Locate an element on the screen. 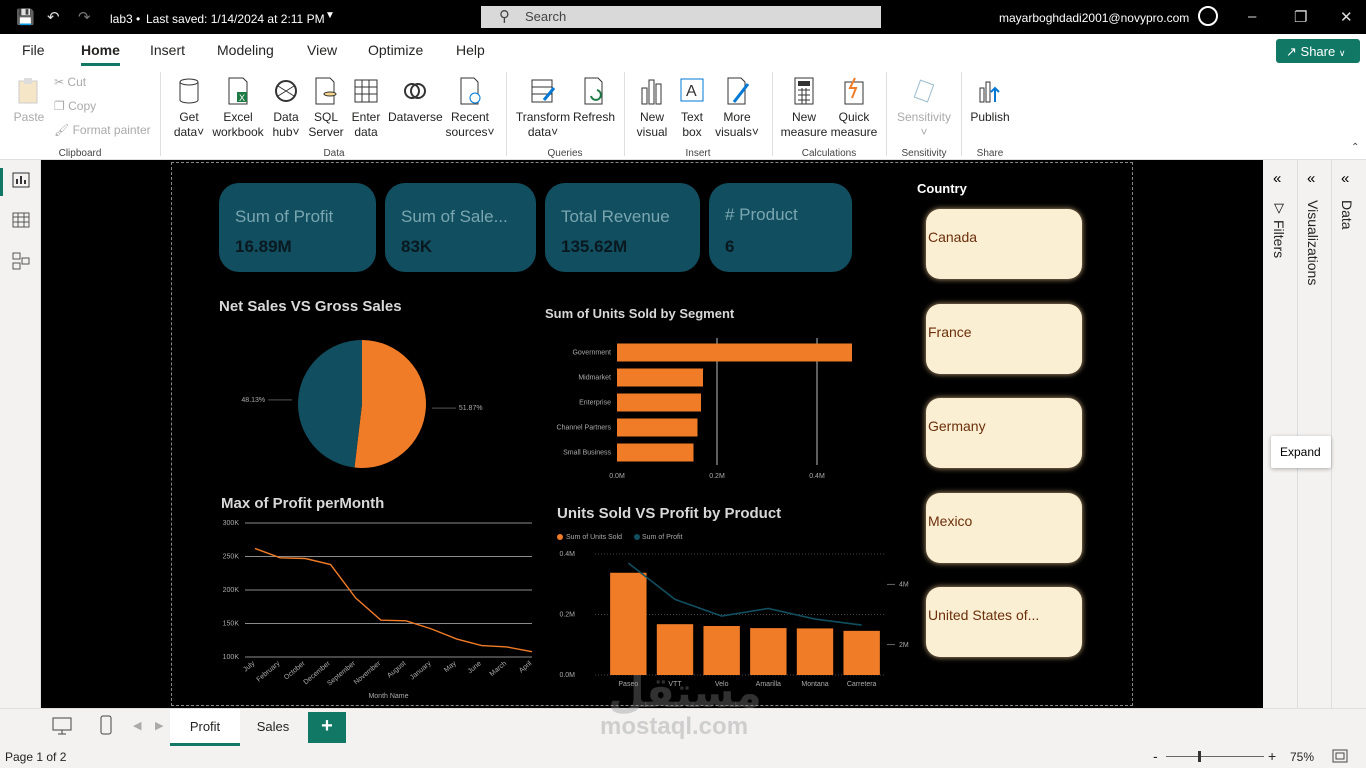  new-measure-button: New measure is located at coordinates (804, 108).